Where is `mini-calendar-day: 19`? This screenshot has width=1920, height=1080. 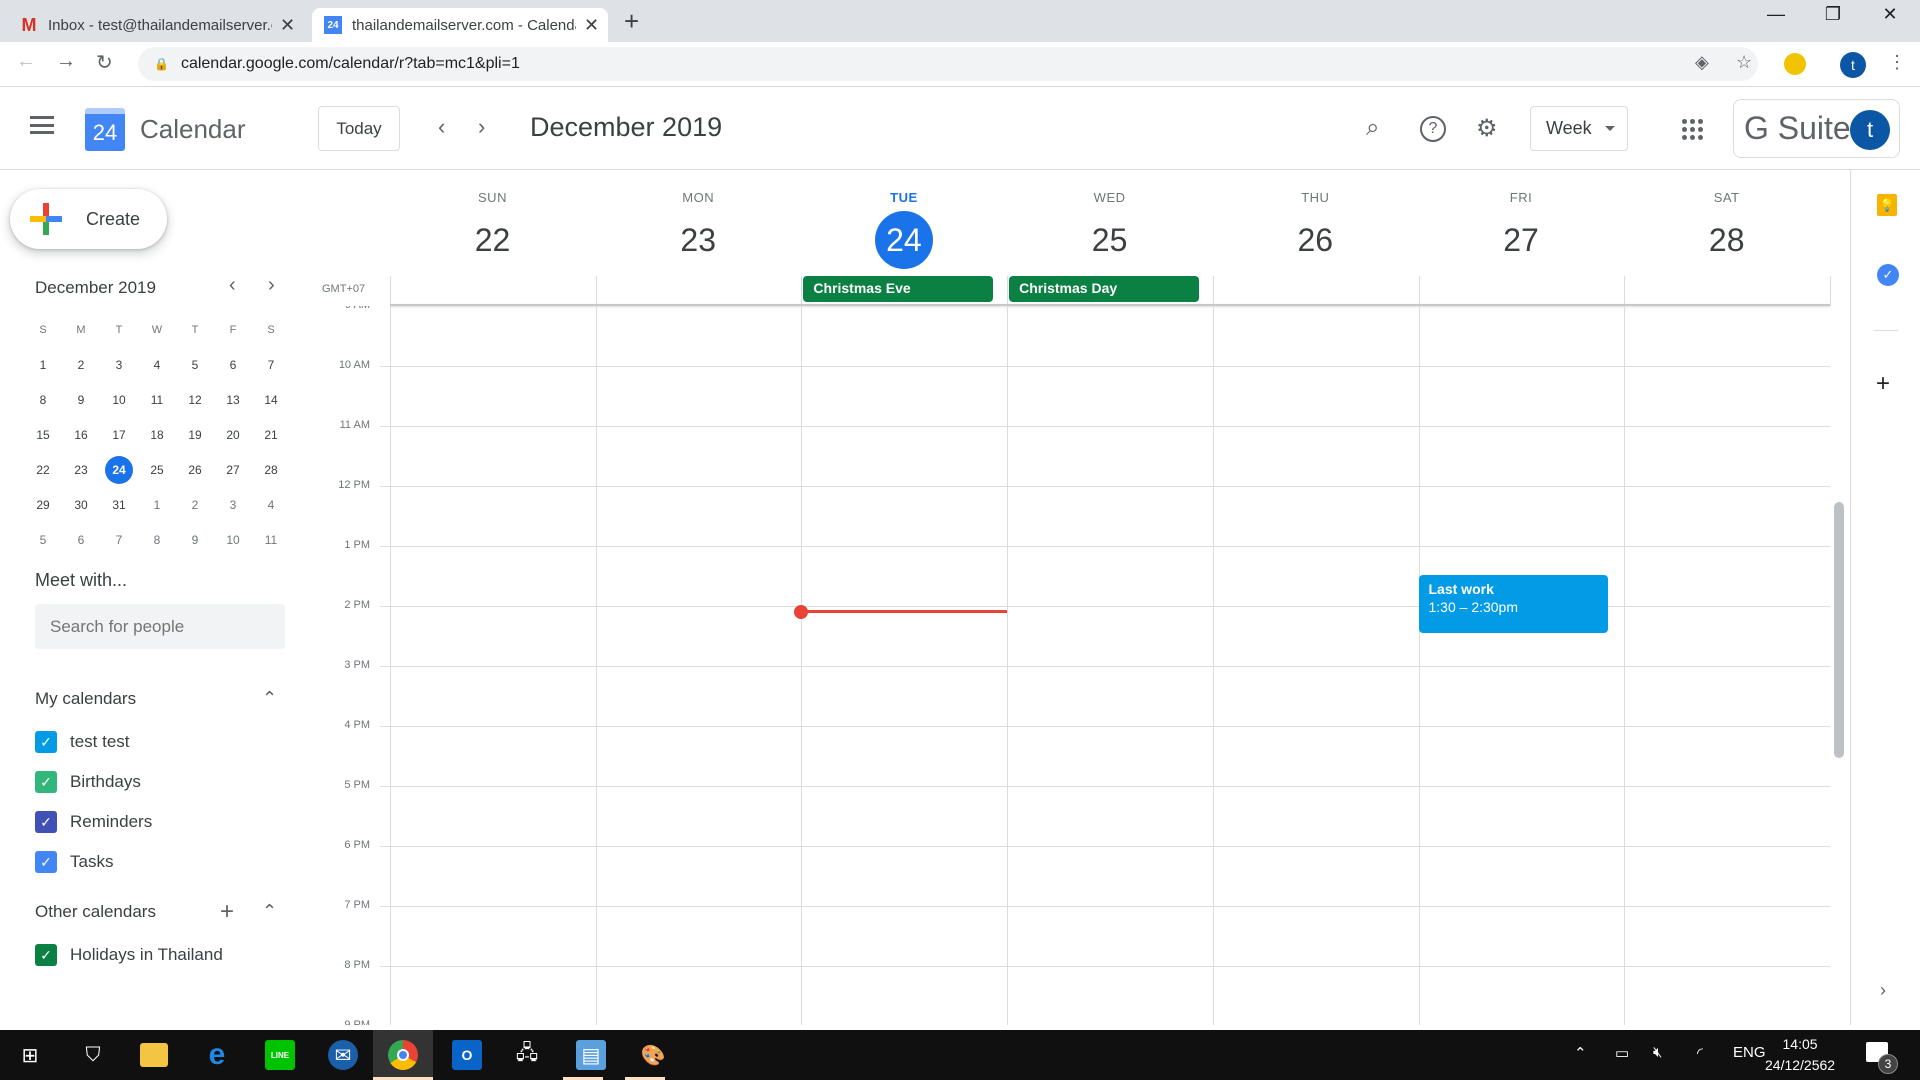 mini-calendar-day: 19 is located at coordinates (195, 435).